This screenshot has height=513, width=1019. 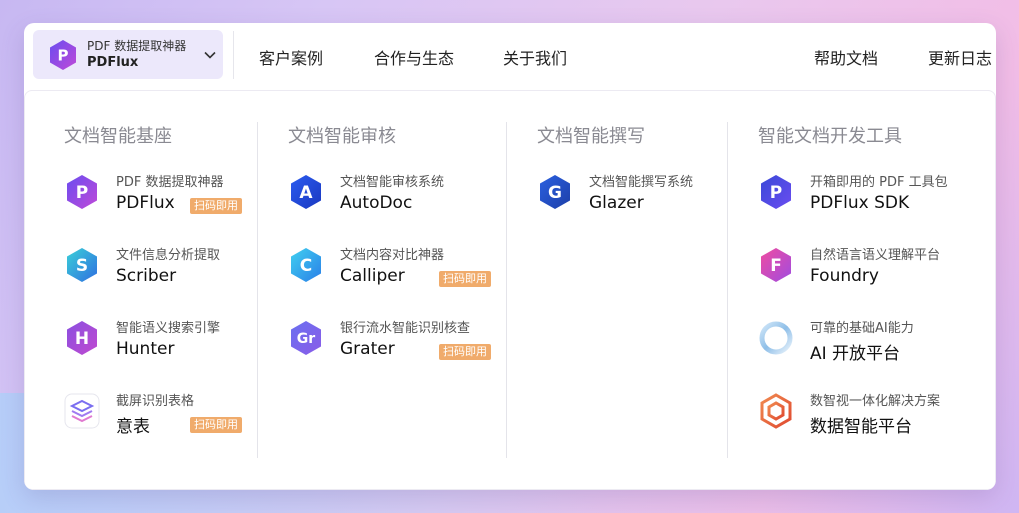 What do you see at coordinates (616, 203) in the screenshot?
I see `product-title: Glazer` at bounding box center [616, 203].